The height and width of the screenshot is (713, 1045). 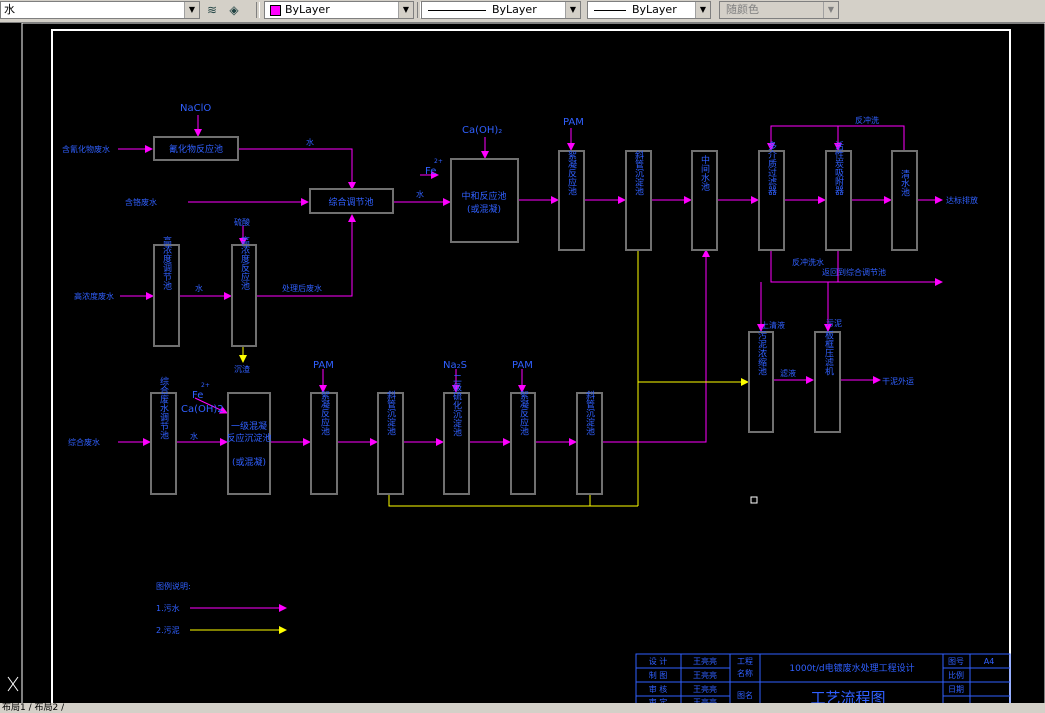 What do you see at coordinates (522, 708) in the screenshot?
I see `layout-tabs: 布局1 / 布局2 /` at bounding box center [522, 708].